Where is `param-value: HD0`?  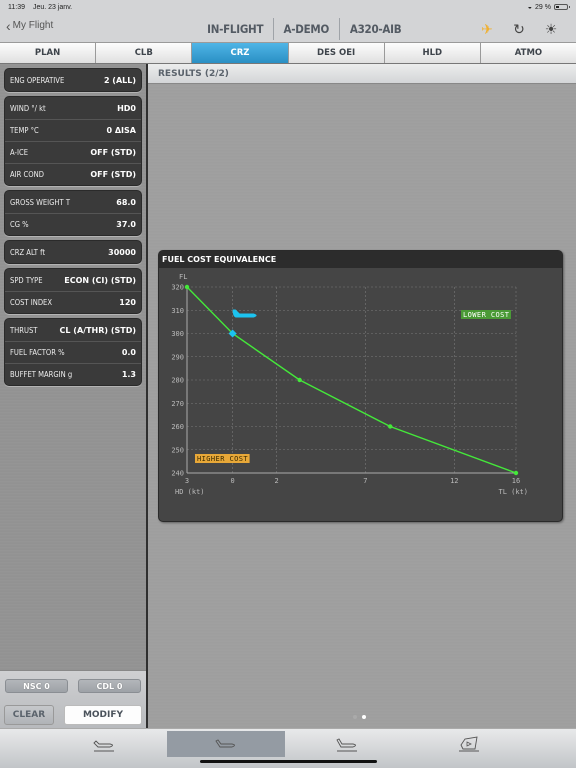 param-value: HD0 is located at coordinates (126, 108).